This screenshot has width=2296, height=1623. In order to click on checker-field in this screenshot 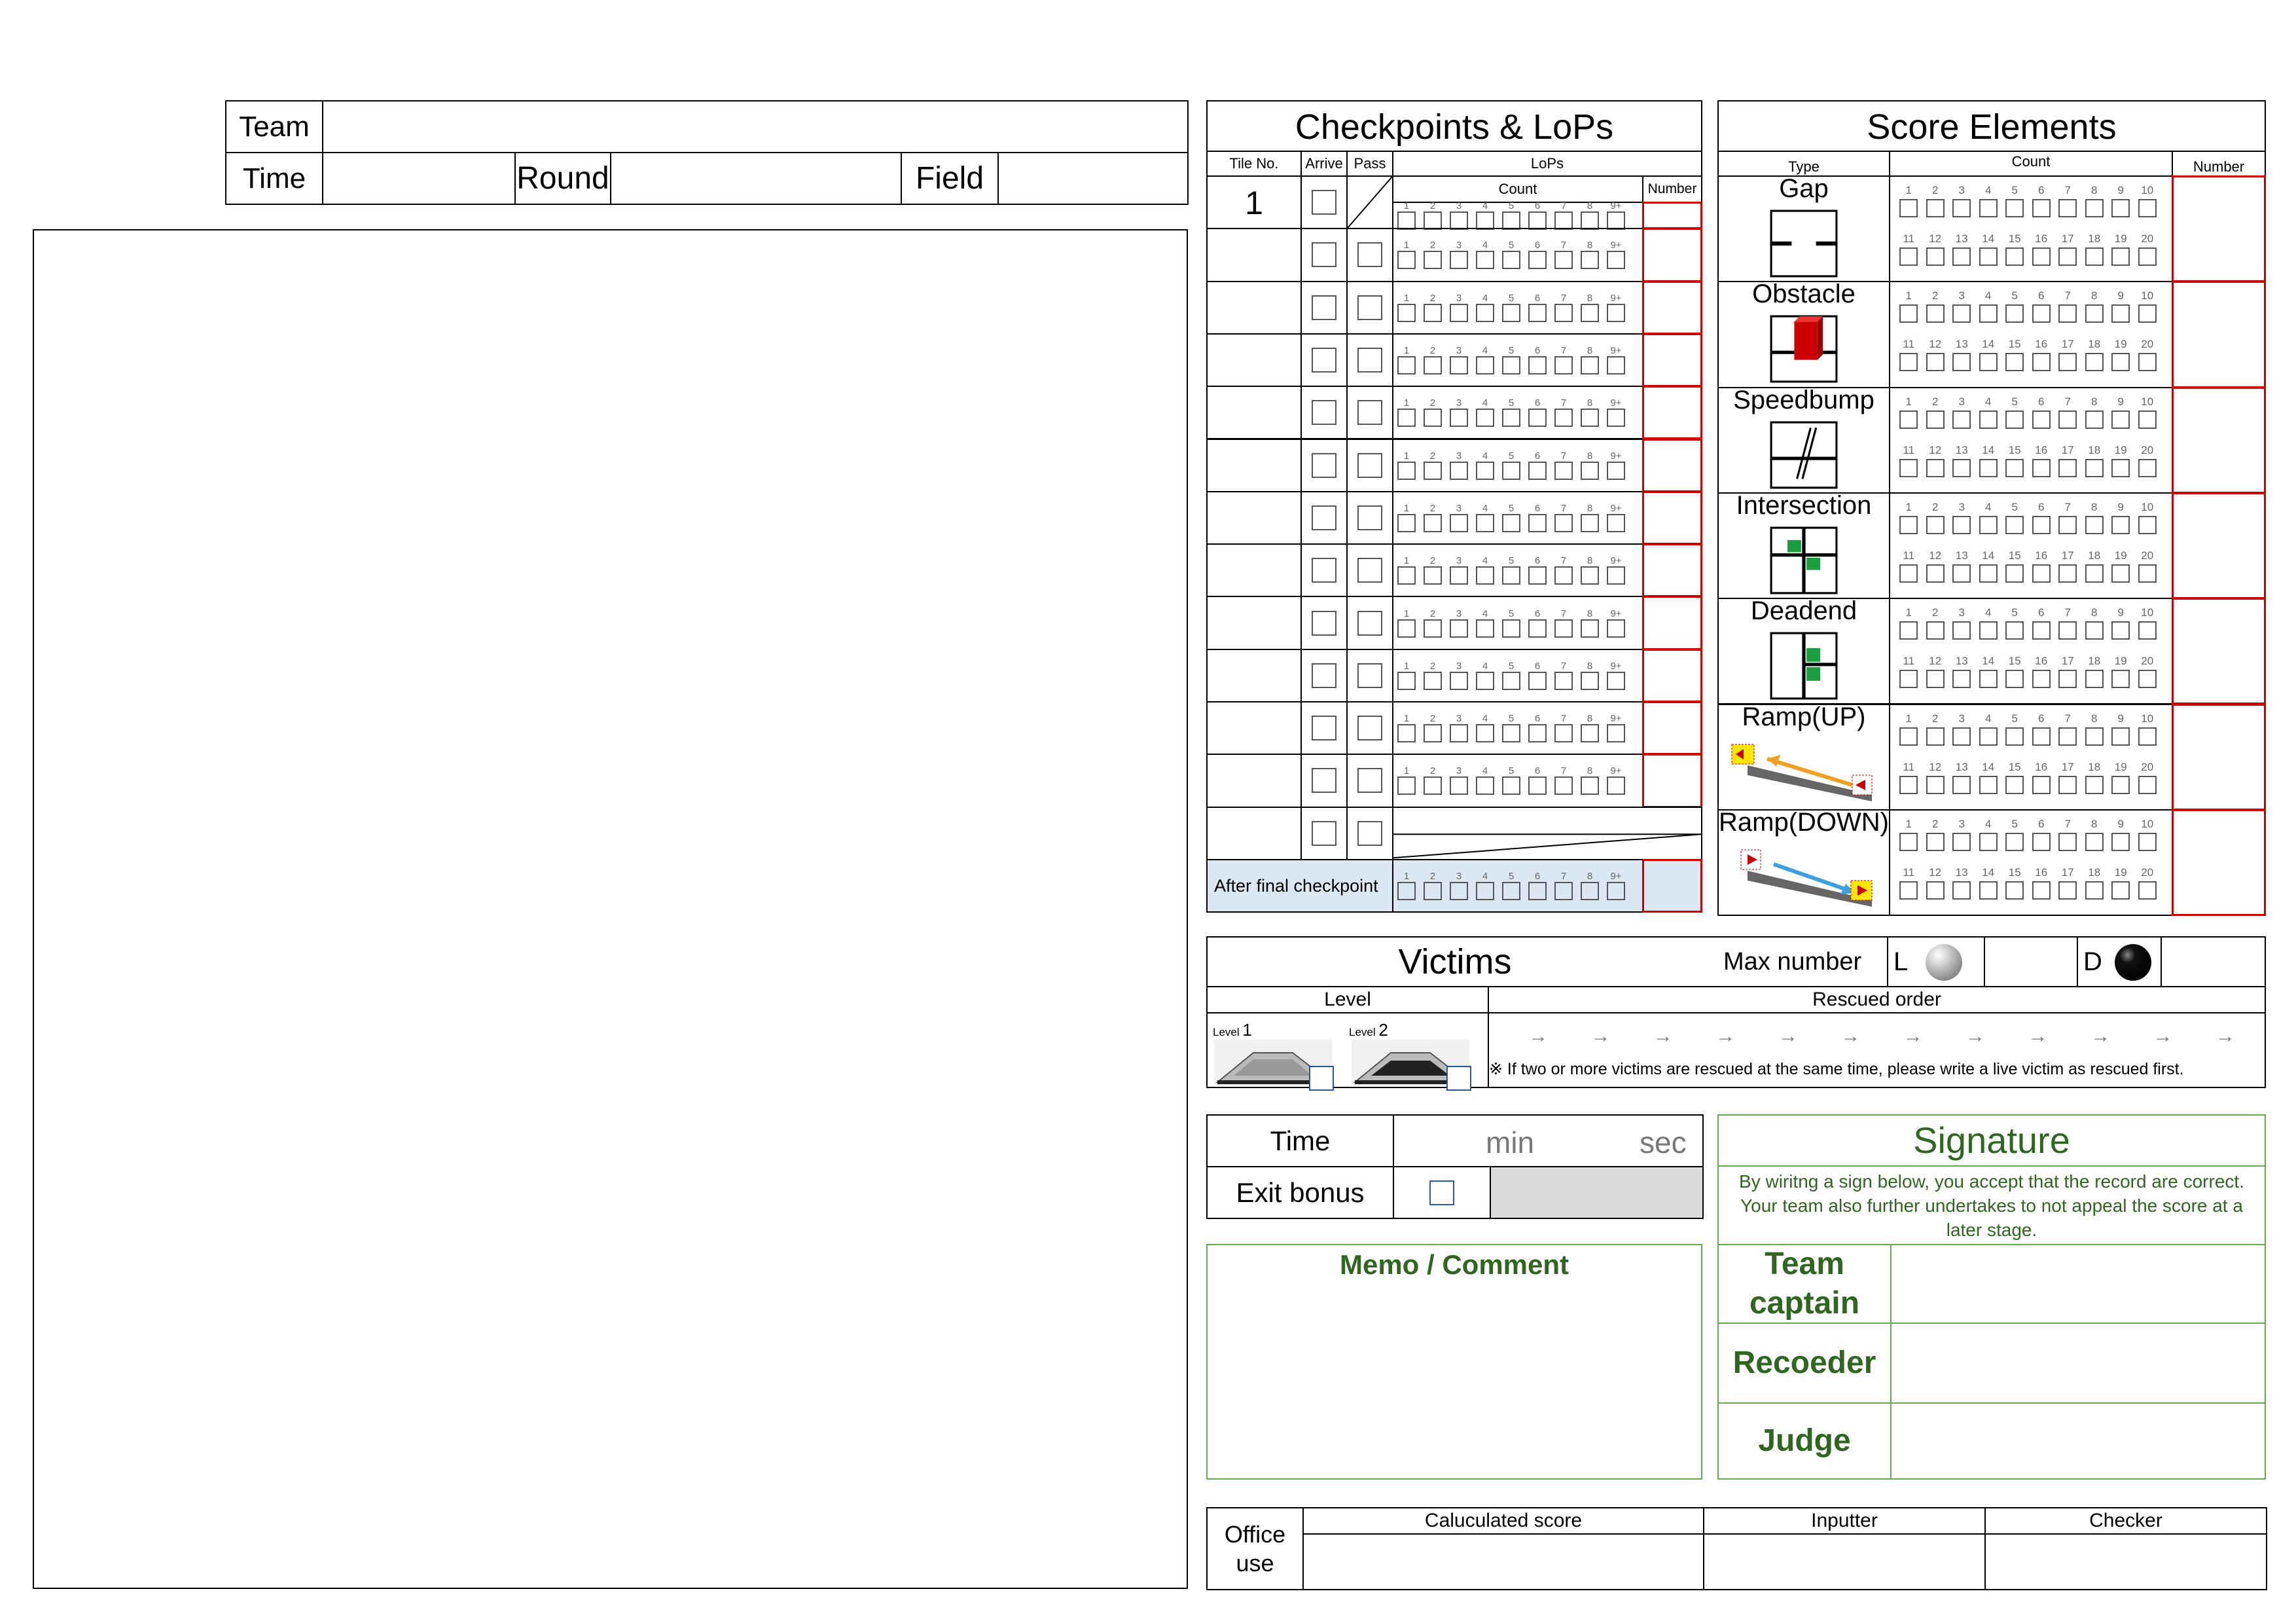, I will do `click(2125, 1561)`.